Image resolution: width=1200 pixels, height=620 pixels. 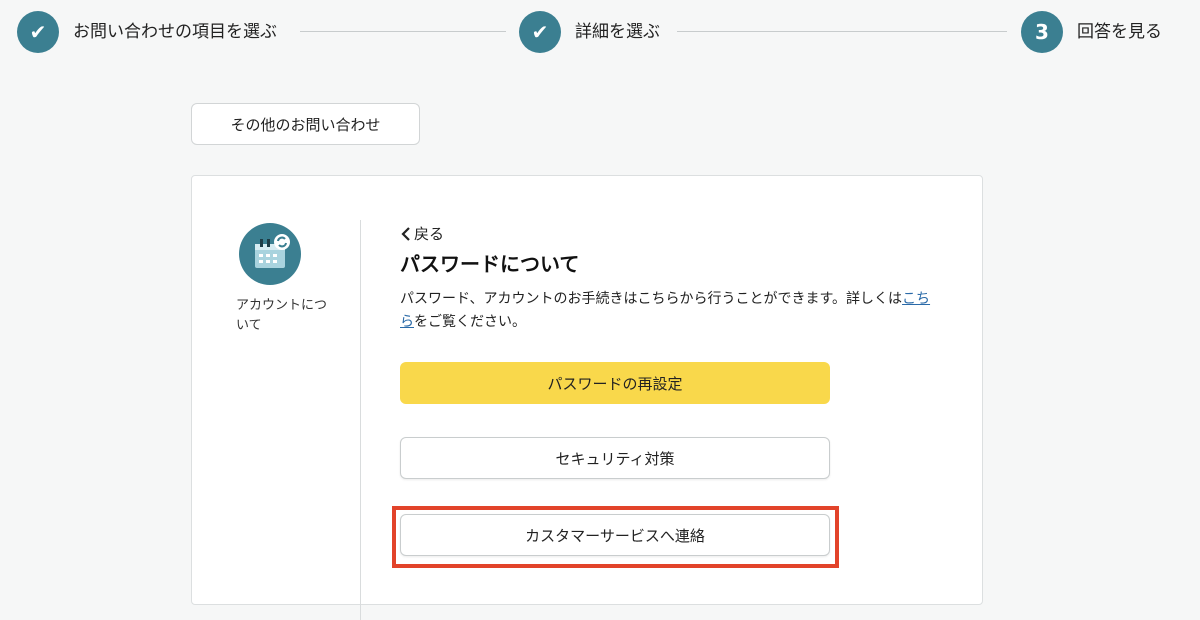 I want to click on step-2-label: 詳細を選ぶ, so click(x=617, y=32).